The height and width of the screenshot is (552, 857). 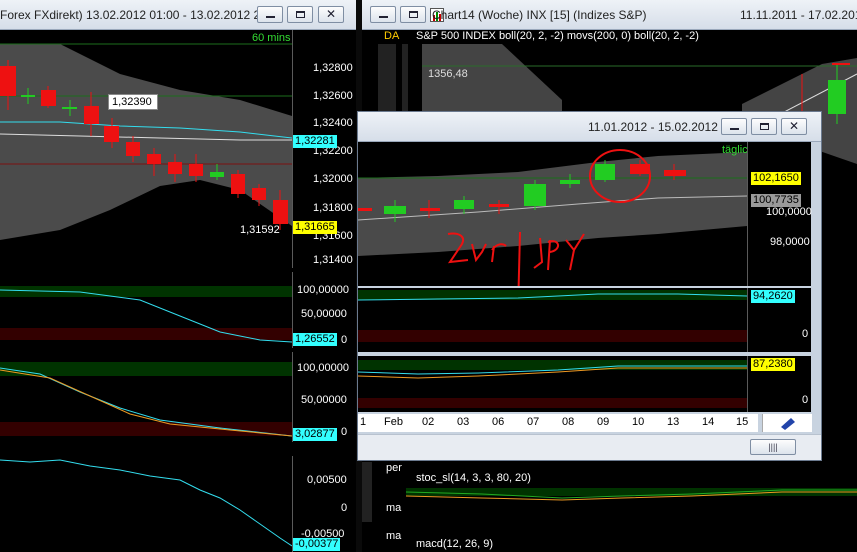 What do you see at coordinates (448, 74) in the screenshot?
I see `level-label: 1356,48` at bounding box center [448, 74].